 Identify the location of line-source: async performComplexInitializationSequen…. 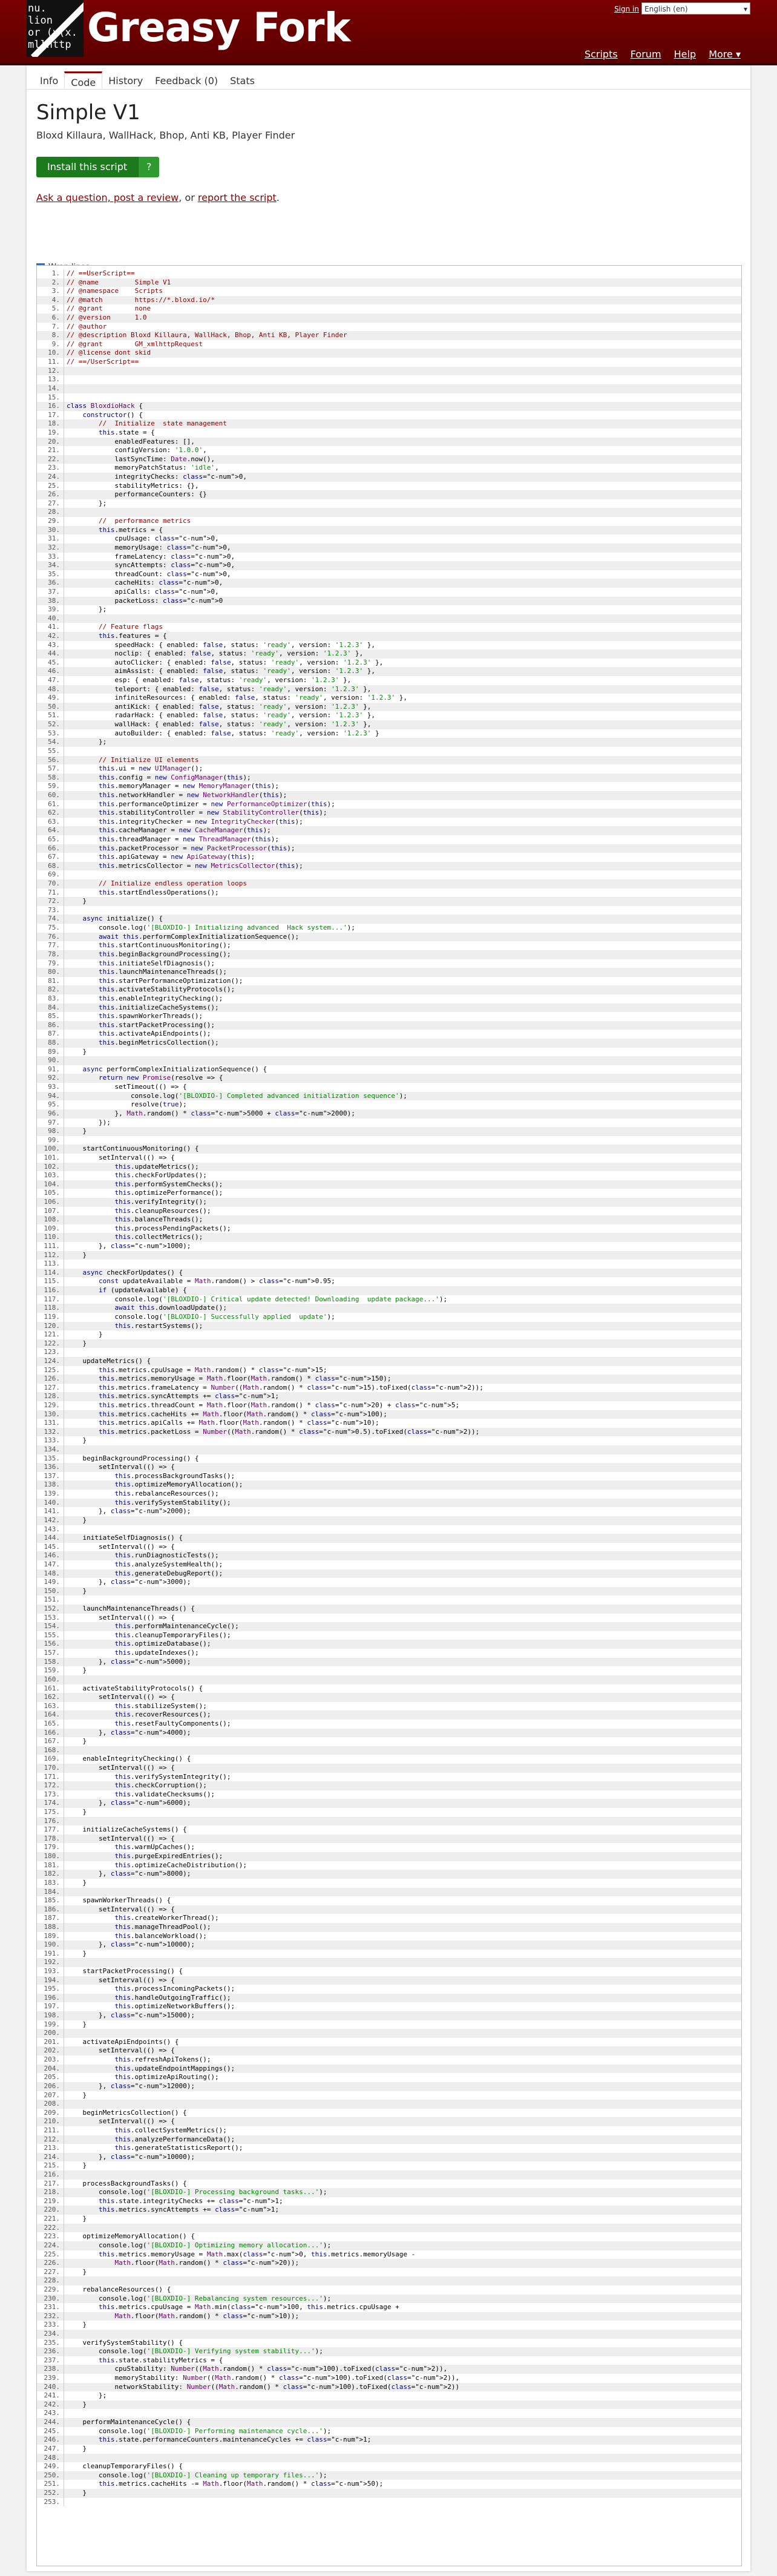
(402, 1069).